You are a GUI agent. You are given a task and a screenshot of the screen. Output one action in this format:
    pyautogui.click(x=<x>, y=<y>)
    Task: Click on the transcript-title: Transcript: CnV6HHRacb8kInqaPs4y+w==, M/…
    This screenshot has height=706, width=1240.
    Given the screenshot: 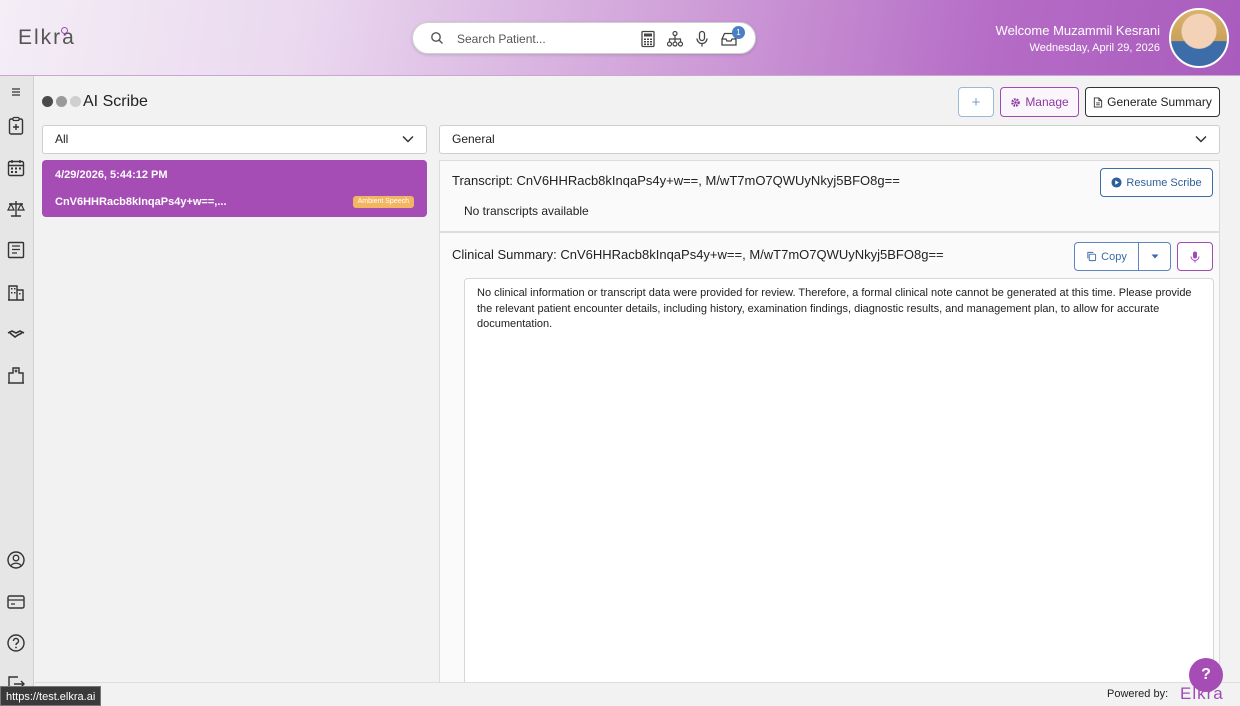 What is the action you would take?
    pyautogui.click(x=676, y=180)
    